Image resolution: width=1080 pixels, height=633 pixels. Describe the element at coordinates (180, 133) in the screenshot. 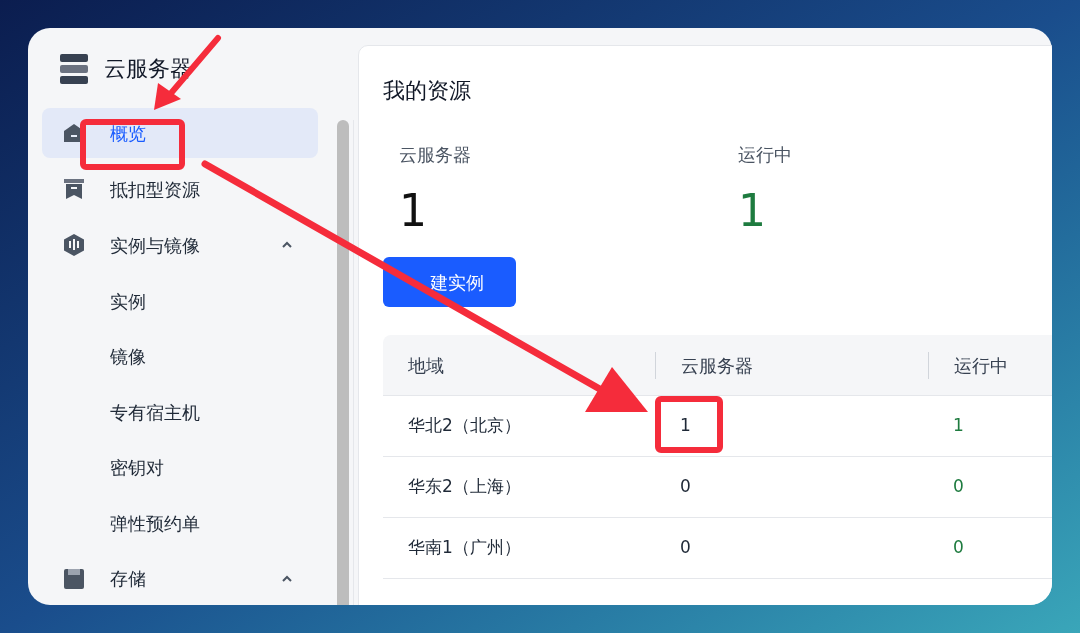

I see `sidebar-item: 概览` at that location.